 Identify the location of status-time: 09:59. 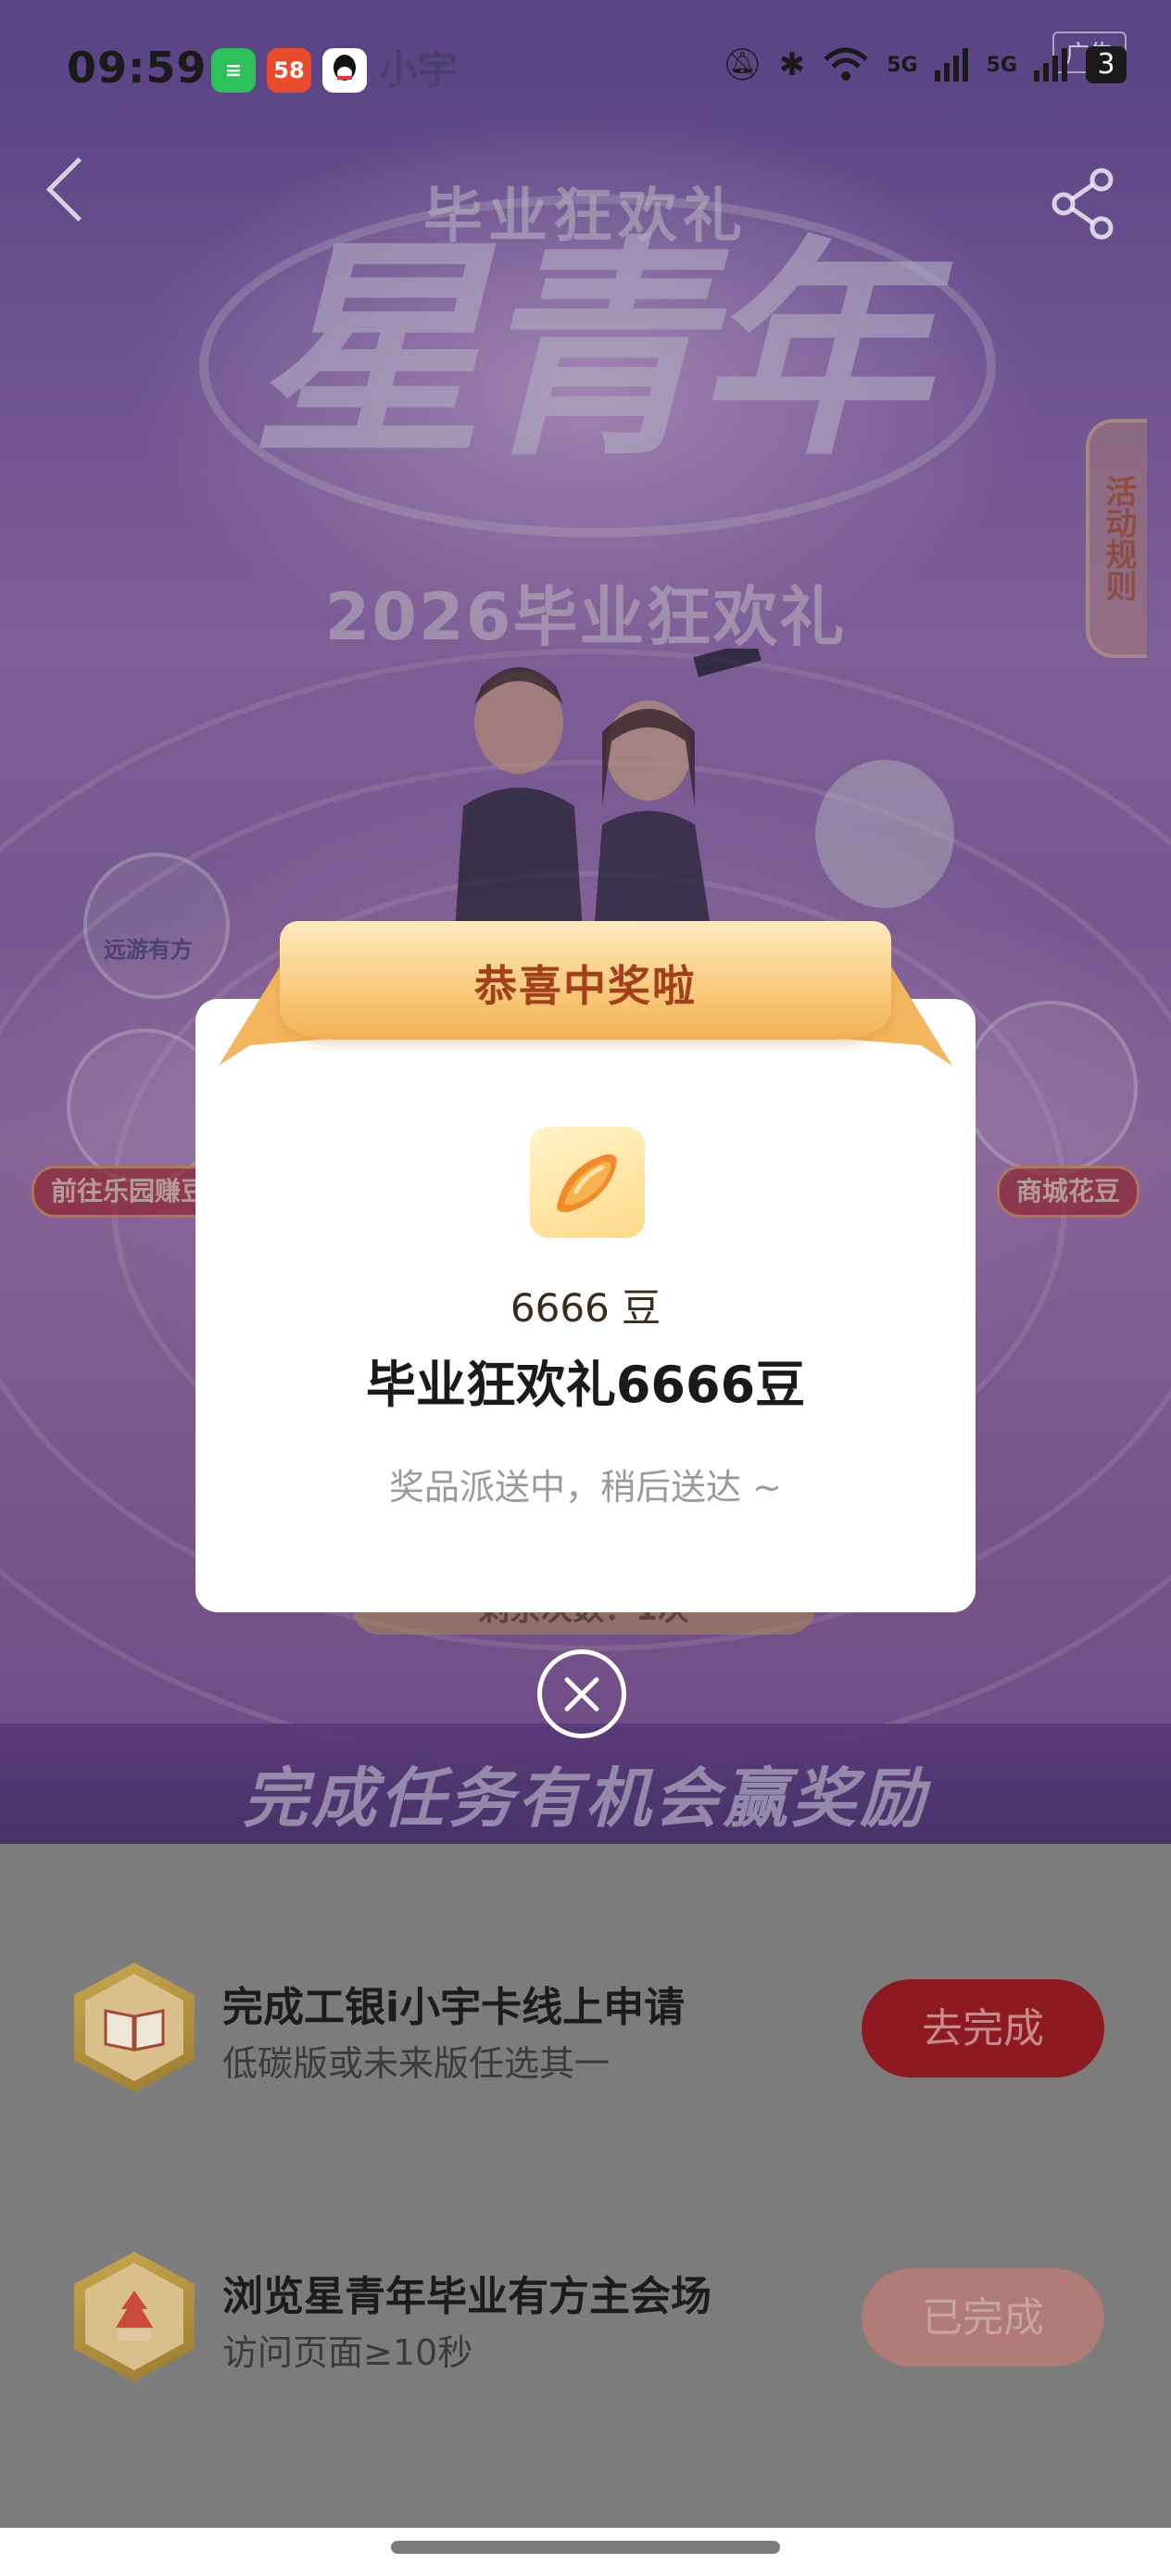
(137, 68).